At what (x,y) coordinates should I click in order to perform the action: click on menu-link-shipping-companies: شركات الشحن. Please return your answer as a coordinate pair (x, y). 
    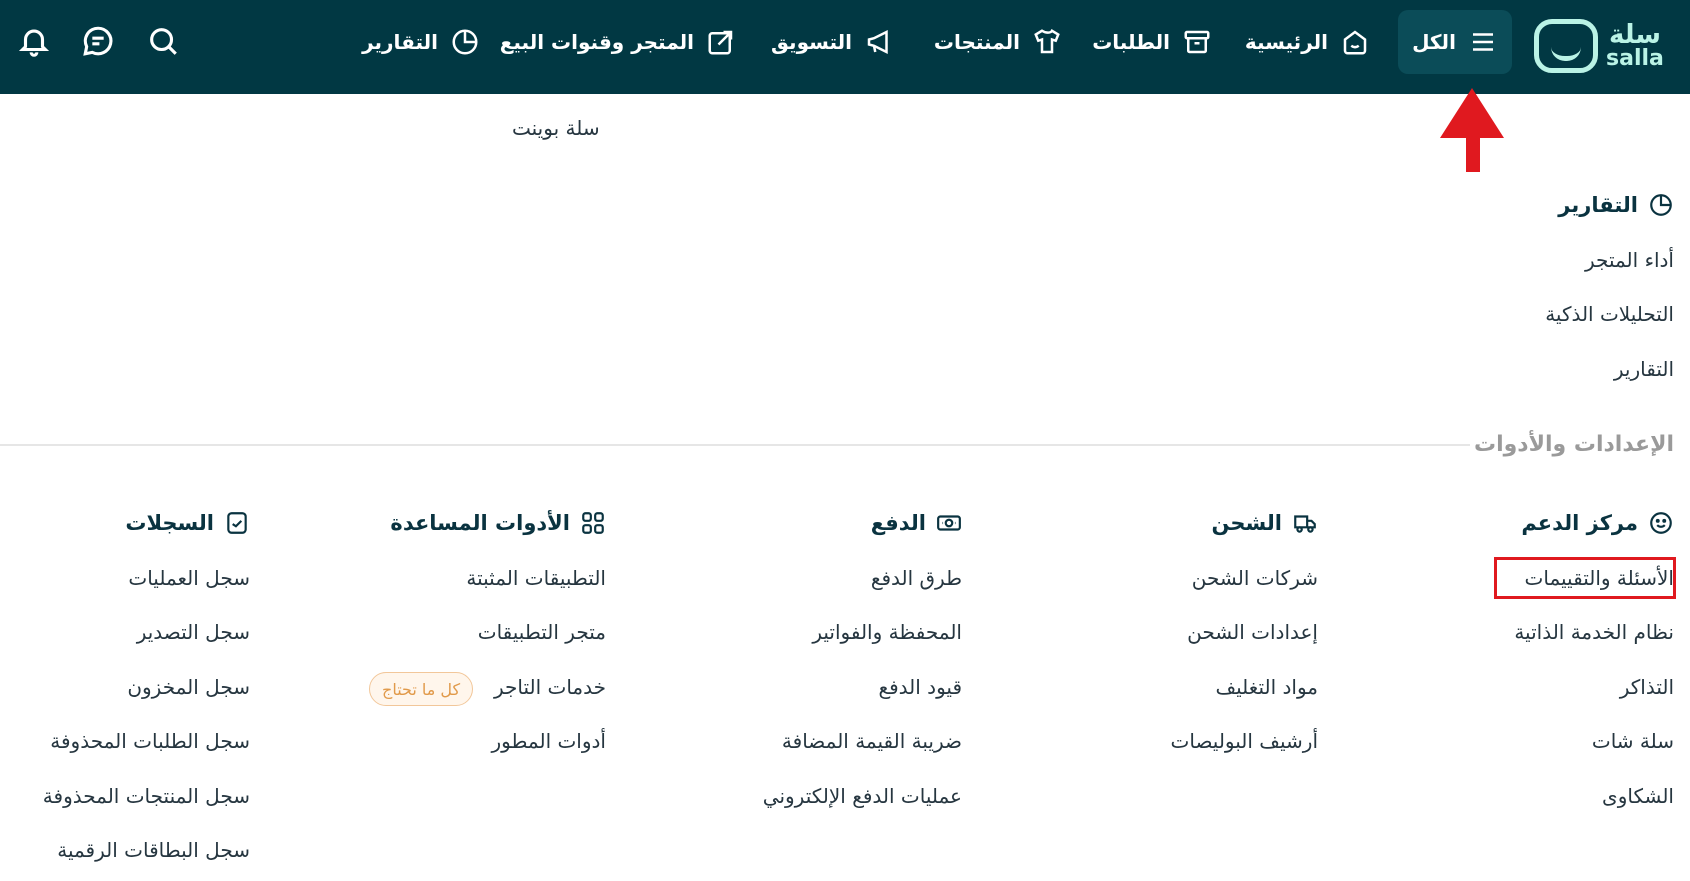
    Looking at the image, I should click on (1255, 578).